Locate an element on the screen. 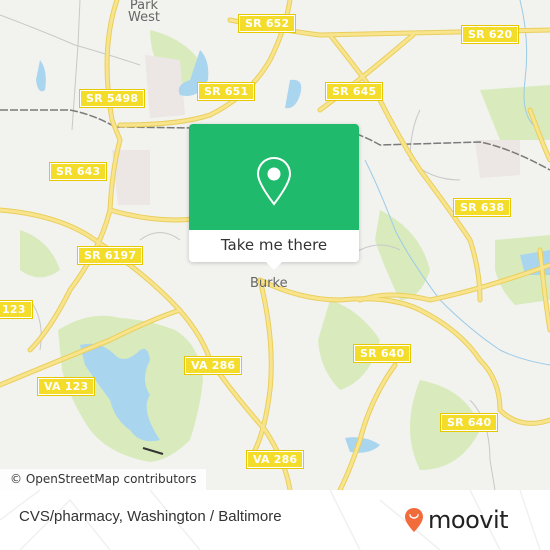 The height and width of the screenshot is (550, 550). popup-tail is located at coordinates (274, 266).